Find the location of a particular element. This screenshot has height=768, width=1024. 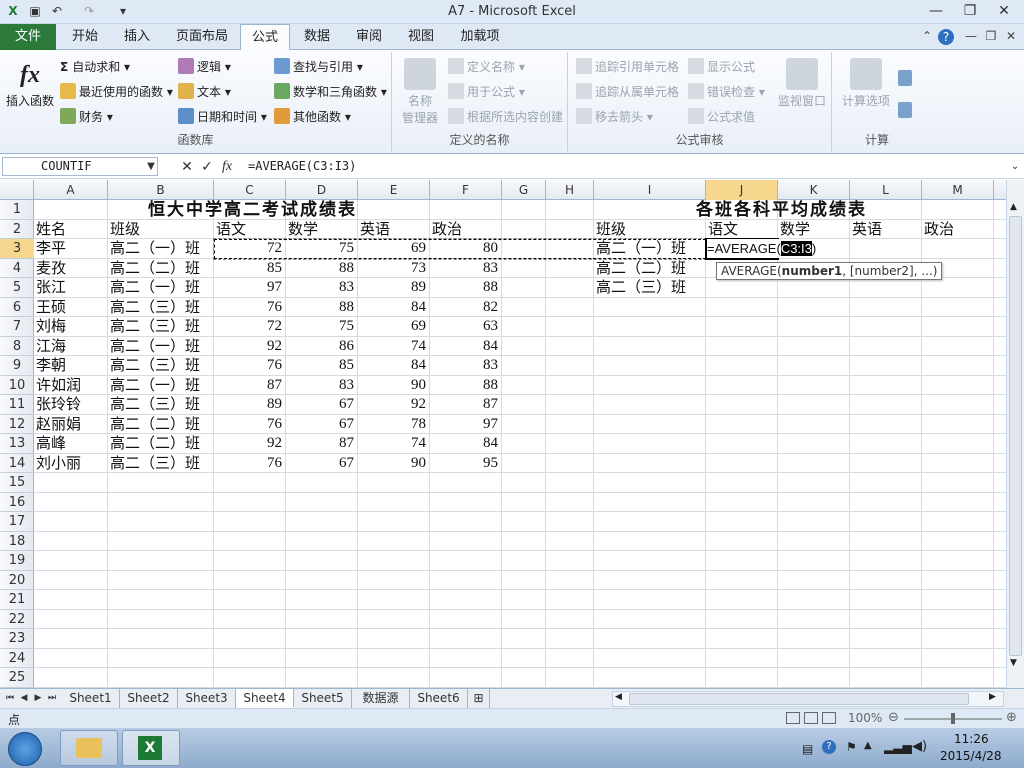

scroll-thumb is located at coordinates (1015, 436).